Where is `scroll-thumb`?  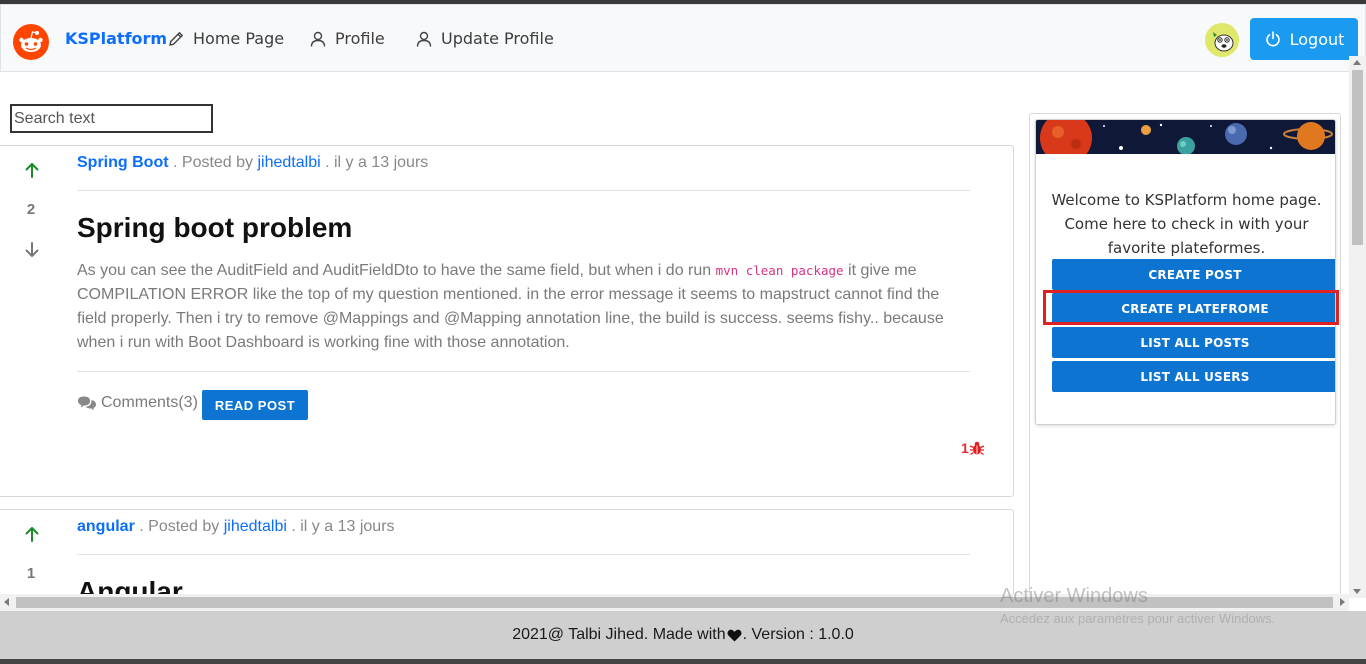 scroll-thumb is located at coordinates (1357, 157).